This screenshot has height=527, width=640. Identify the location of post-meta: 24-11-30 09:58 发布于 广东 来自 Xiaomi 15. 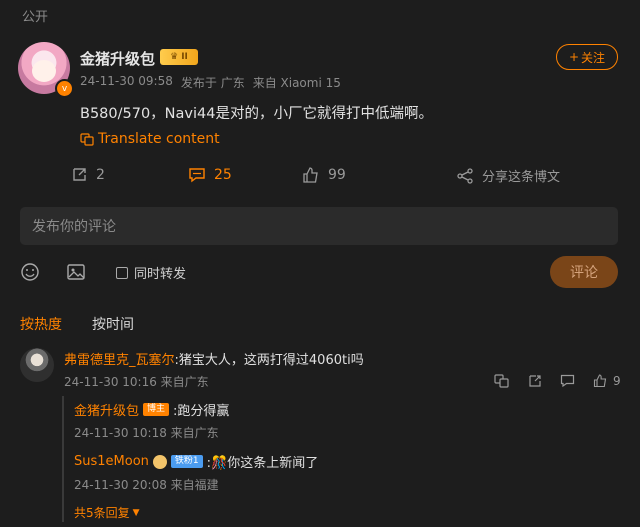
(210, 82).